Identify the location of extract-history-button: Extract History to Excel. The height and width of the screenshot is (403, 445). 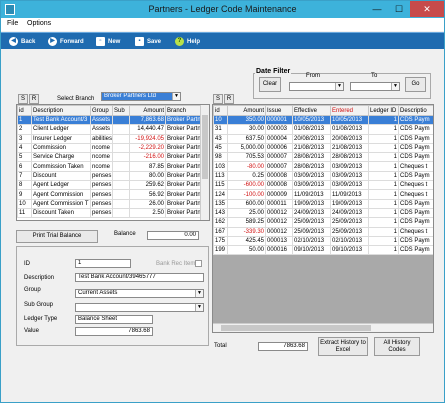
(343, 346).